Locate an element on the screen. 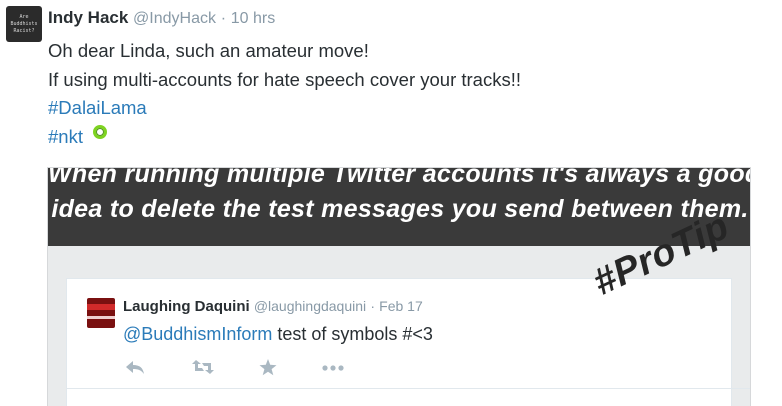 The image size is (782, 406). more-icon is located at coordinates (333, 368).